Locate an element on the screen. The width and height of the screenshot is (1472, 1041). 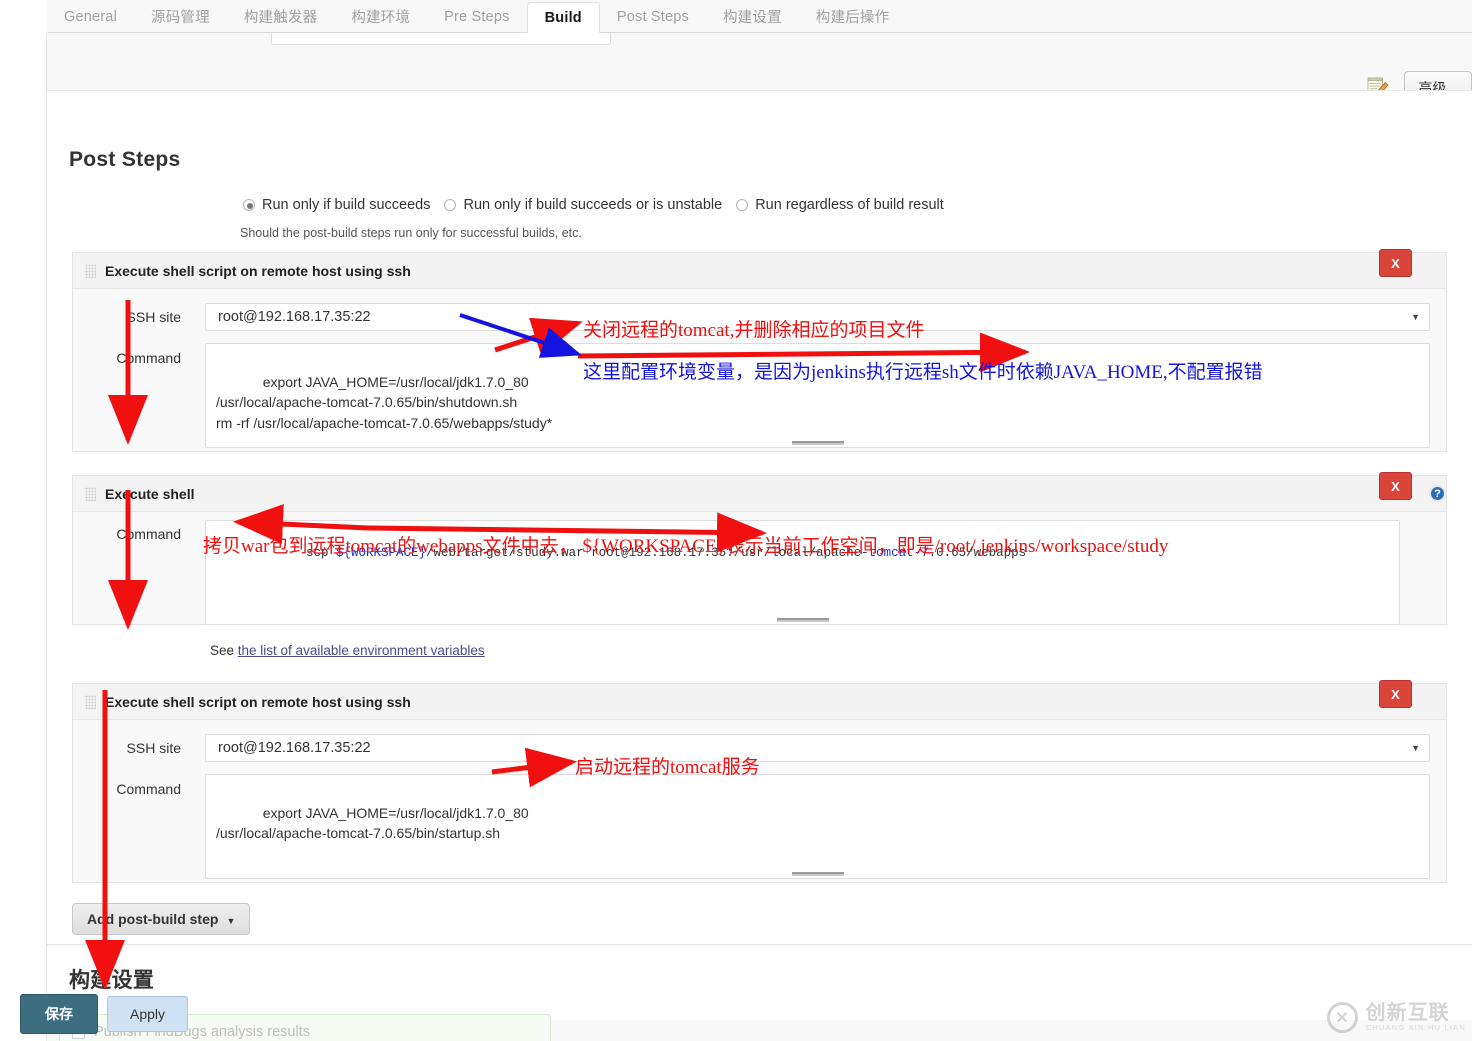
command-suffix: .0.65/webapps is located at coordinates (977, 553).